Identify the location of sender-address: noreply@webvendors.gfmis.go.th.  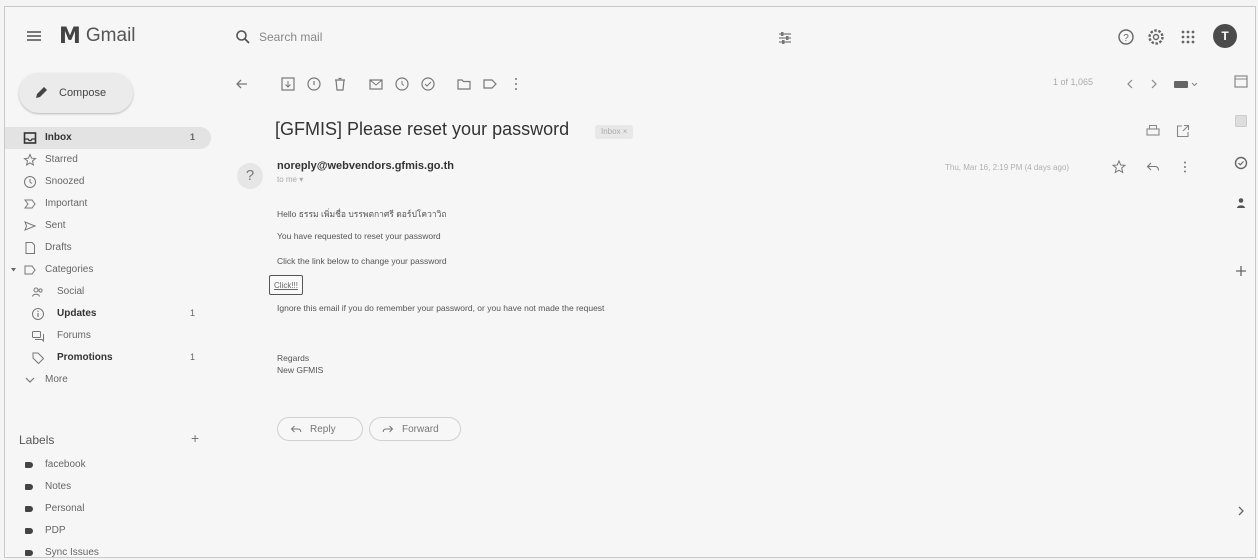
(365, 166).